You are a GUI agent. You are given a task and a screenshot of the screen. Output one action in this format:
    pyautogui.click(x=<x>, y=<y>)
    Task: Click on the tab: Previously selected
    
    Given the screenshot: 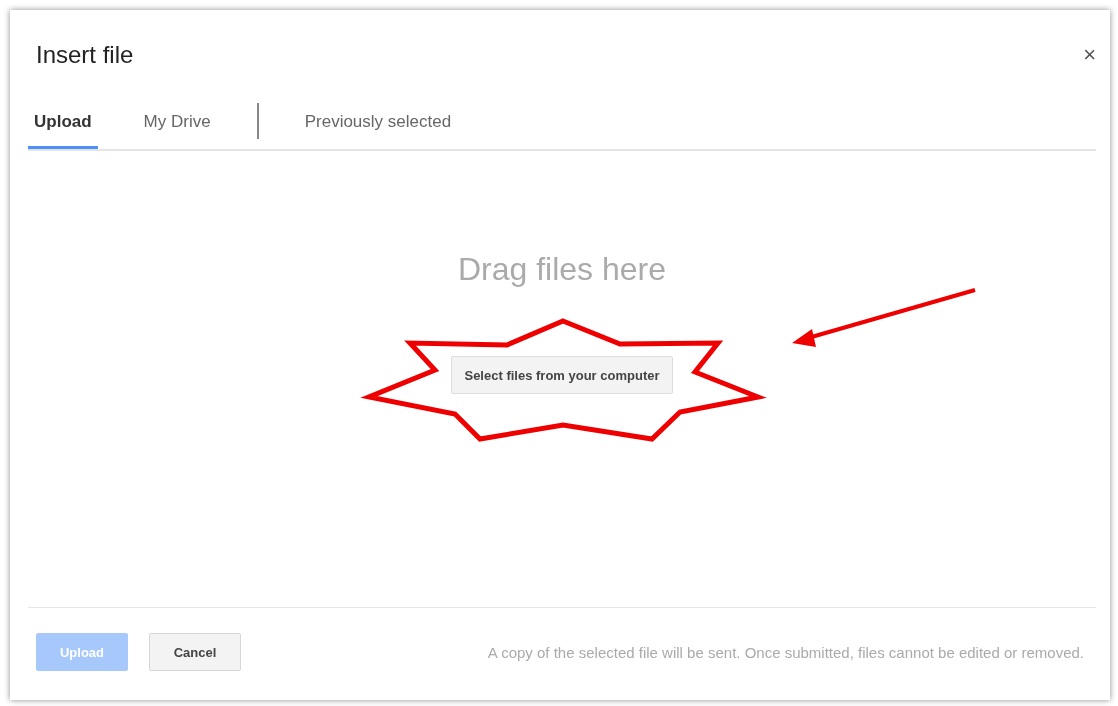 What is the action you would take?
    pyautogui.click(x=378, y=121)
    